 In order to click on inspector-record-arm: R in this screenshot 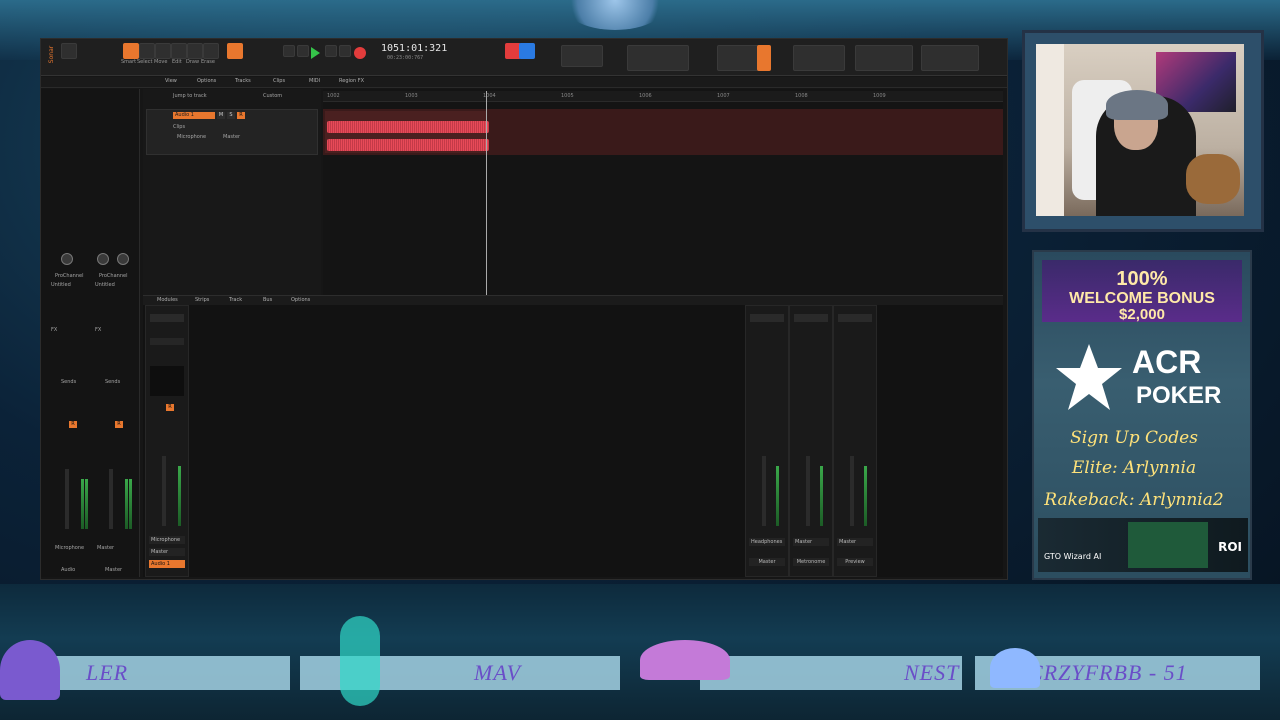, I will do `click(73, 424)`.